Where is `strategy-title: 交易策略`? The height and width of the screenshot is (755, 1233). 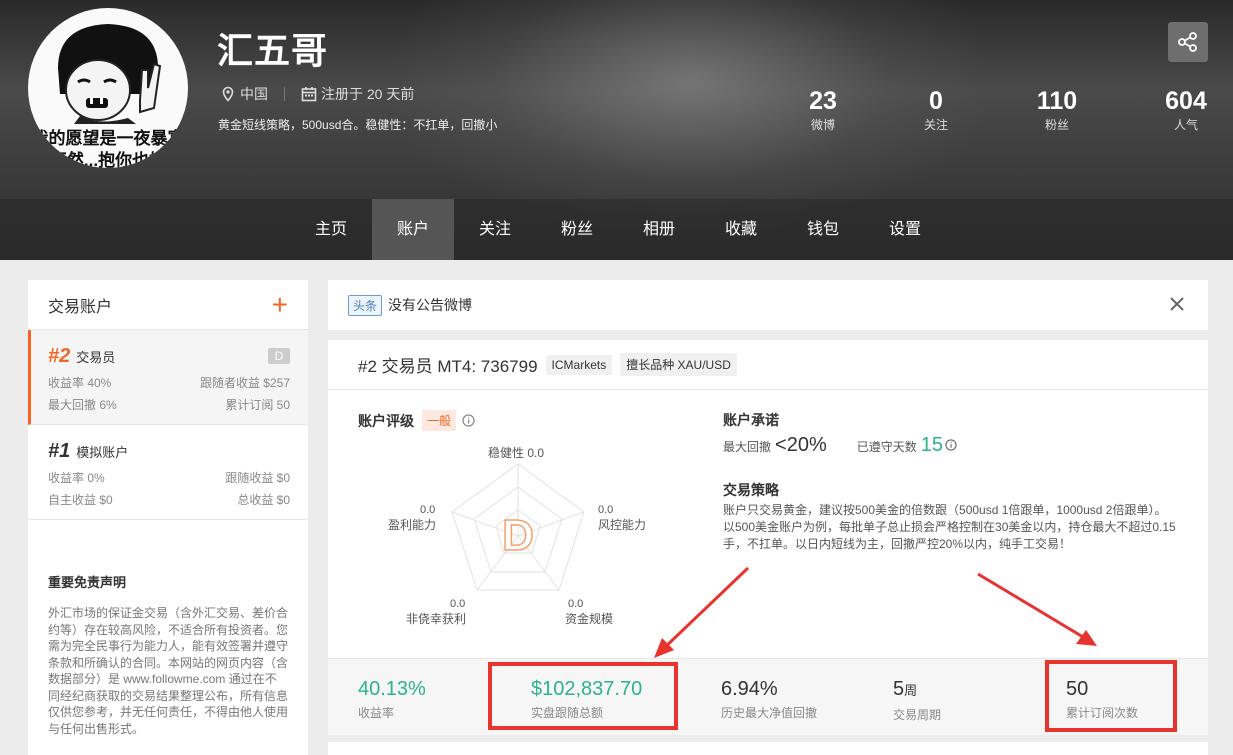 strategy-title: 交易策略 is located at coordinates (751, 490).